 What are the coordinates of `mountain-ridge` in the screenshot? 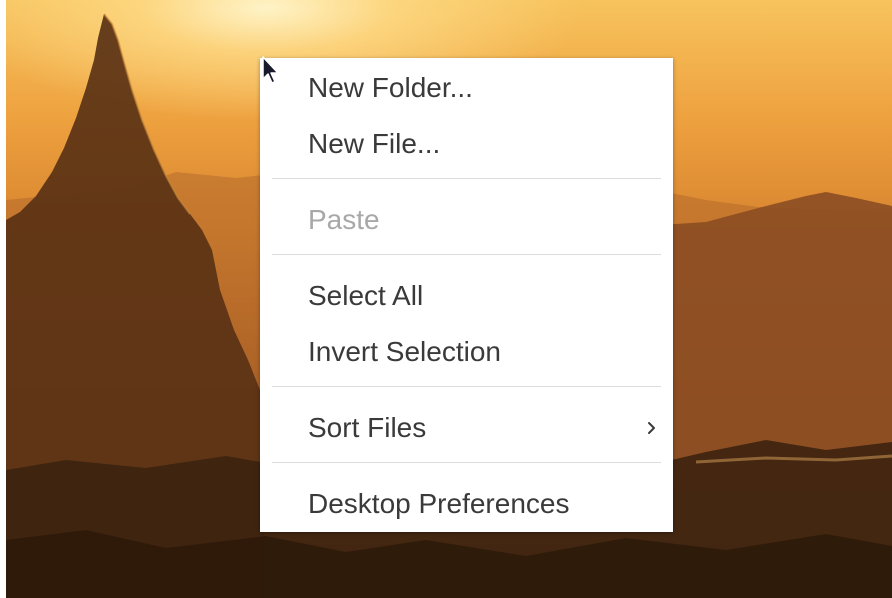 It's located at (769, 331).